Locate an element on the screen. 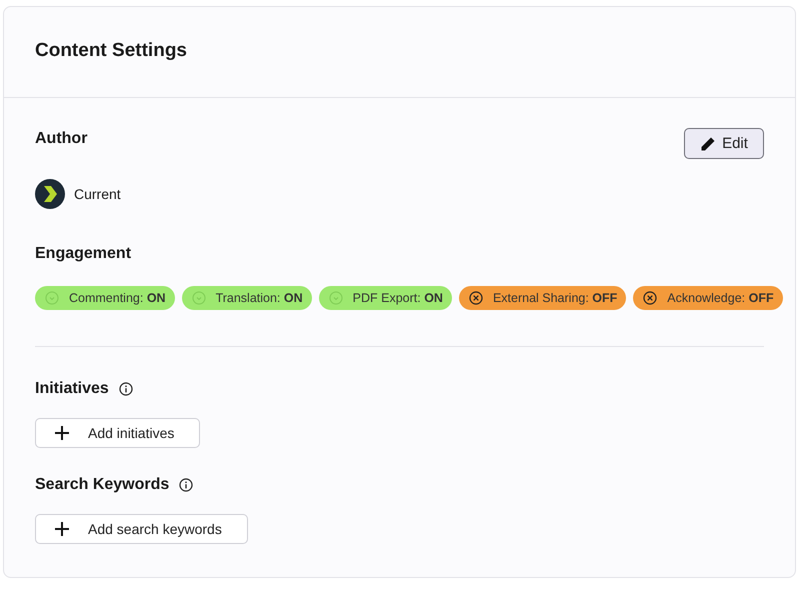 This screenshot has width=800, height=591. badge-text: Commenting: ON is located at coordinates (117, 298).